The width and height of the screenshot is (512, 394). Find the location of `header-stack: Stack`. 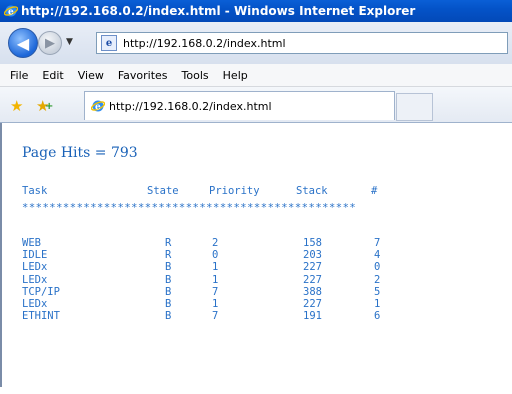

header-stack: Stack is located at coordinates (312, 191).